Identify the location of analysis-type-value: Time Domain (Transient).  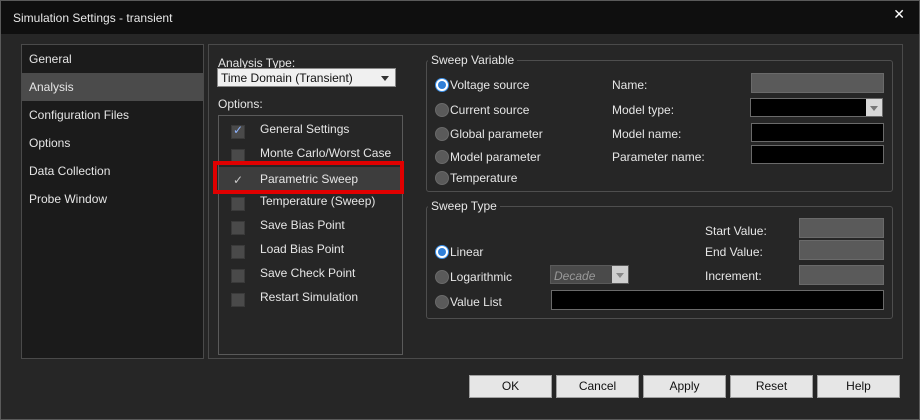
(287, 78).